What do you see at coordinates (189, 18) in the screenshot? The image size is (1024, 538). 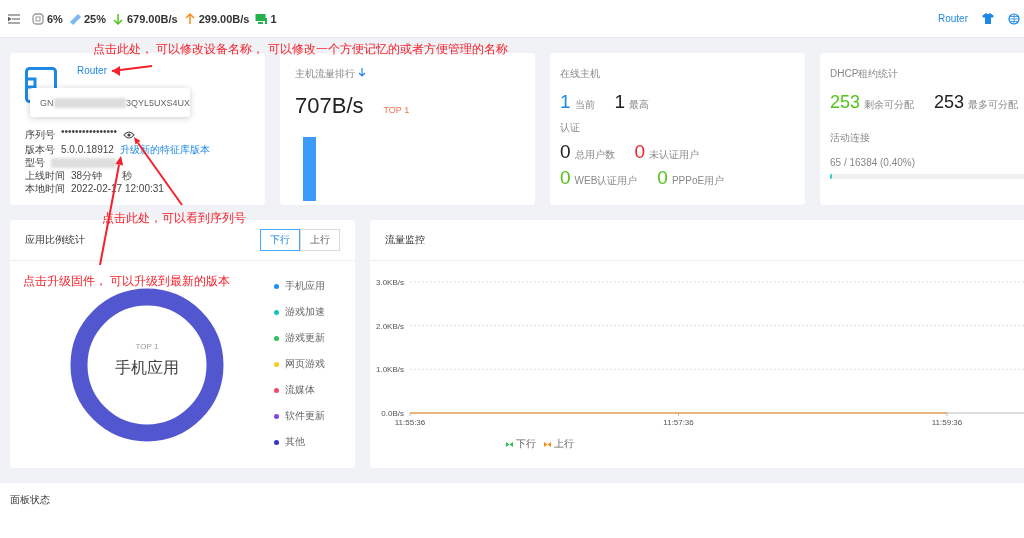 I see `up-arrow-icon` at bounding box center [189, 18].